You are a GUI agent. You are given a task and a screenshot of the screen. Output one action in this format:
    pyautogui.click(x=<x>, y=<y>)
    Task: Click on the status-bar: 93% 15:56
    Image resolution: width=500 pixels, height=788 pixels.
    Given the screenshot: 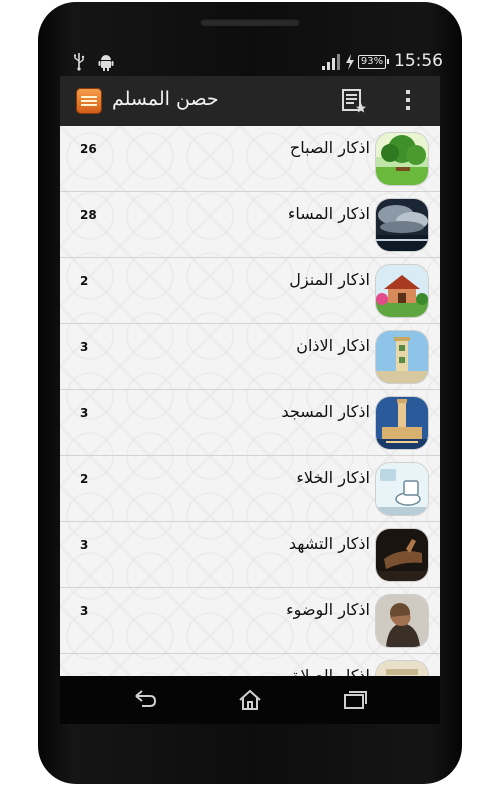 What is the action you would take?
    pyautogui.click(x=251, y=62)
    